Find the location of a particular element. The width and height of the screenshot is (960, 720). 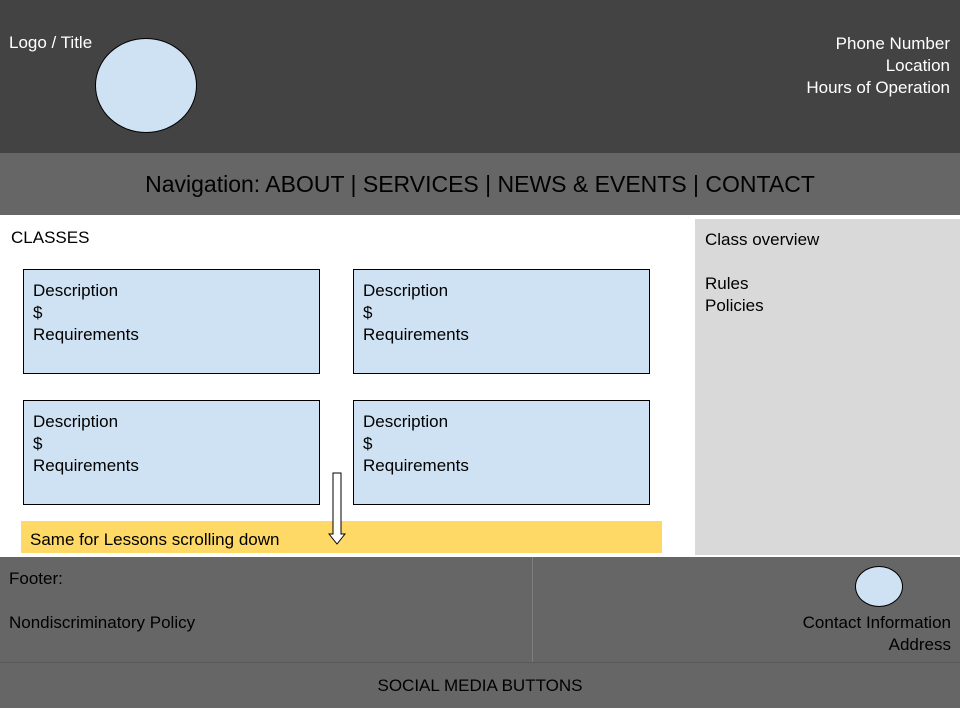

header-info: Phone Number Location Hours of Operation is located at coordinates (878, 66).